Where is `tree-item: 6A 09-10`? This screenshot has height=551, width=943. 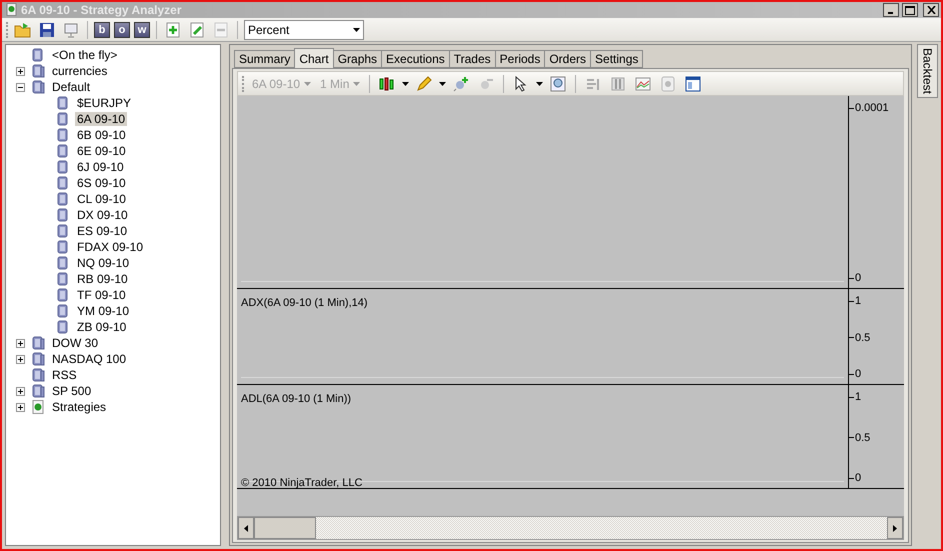 tree-item: 6A 09-10 is located at coordinates (101, 119).